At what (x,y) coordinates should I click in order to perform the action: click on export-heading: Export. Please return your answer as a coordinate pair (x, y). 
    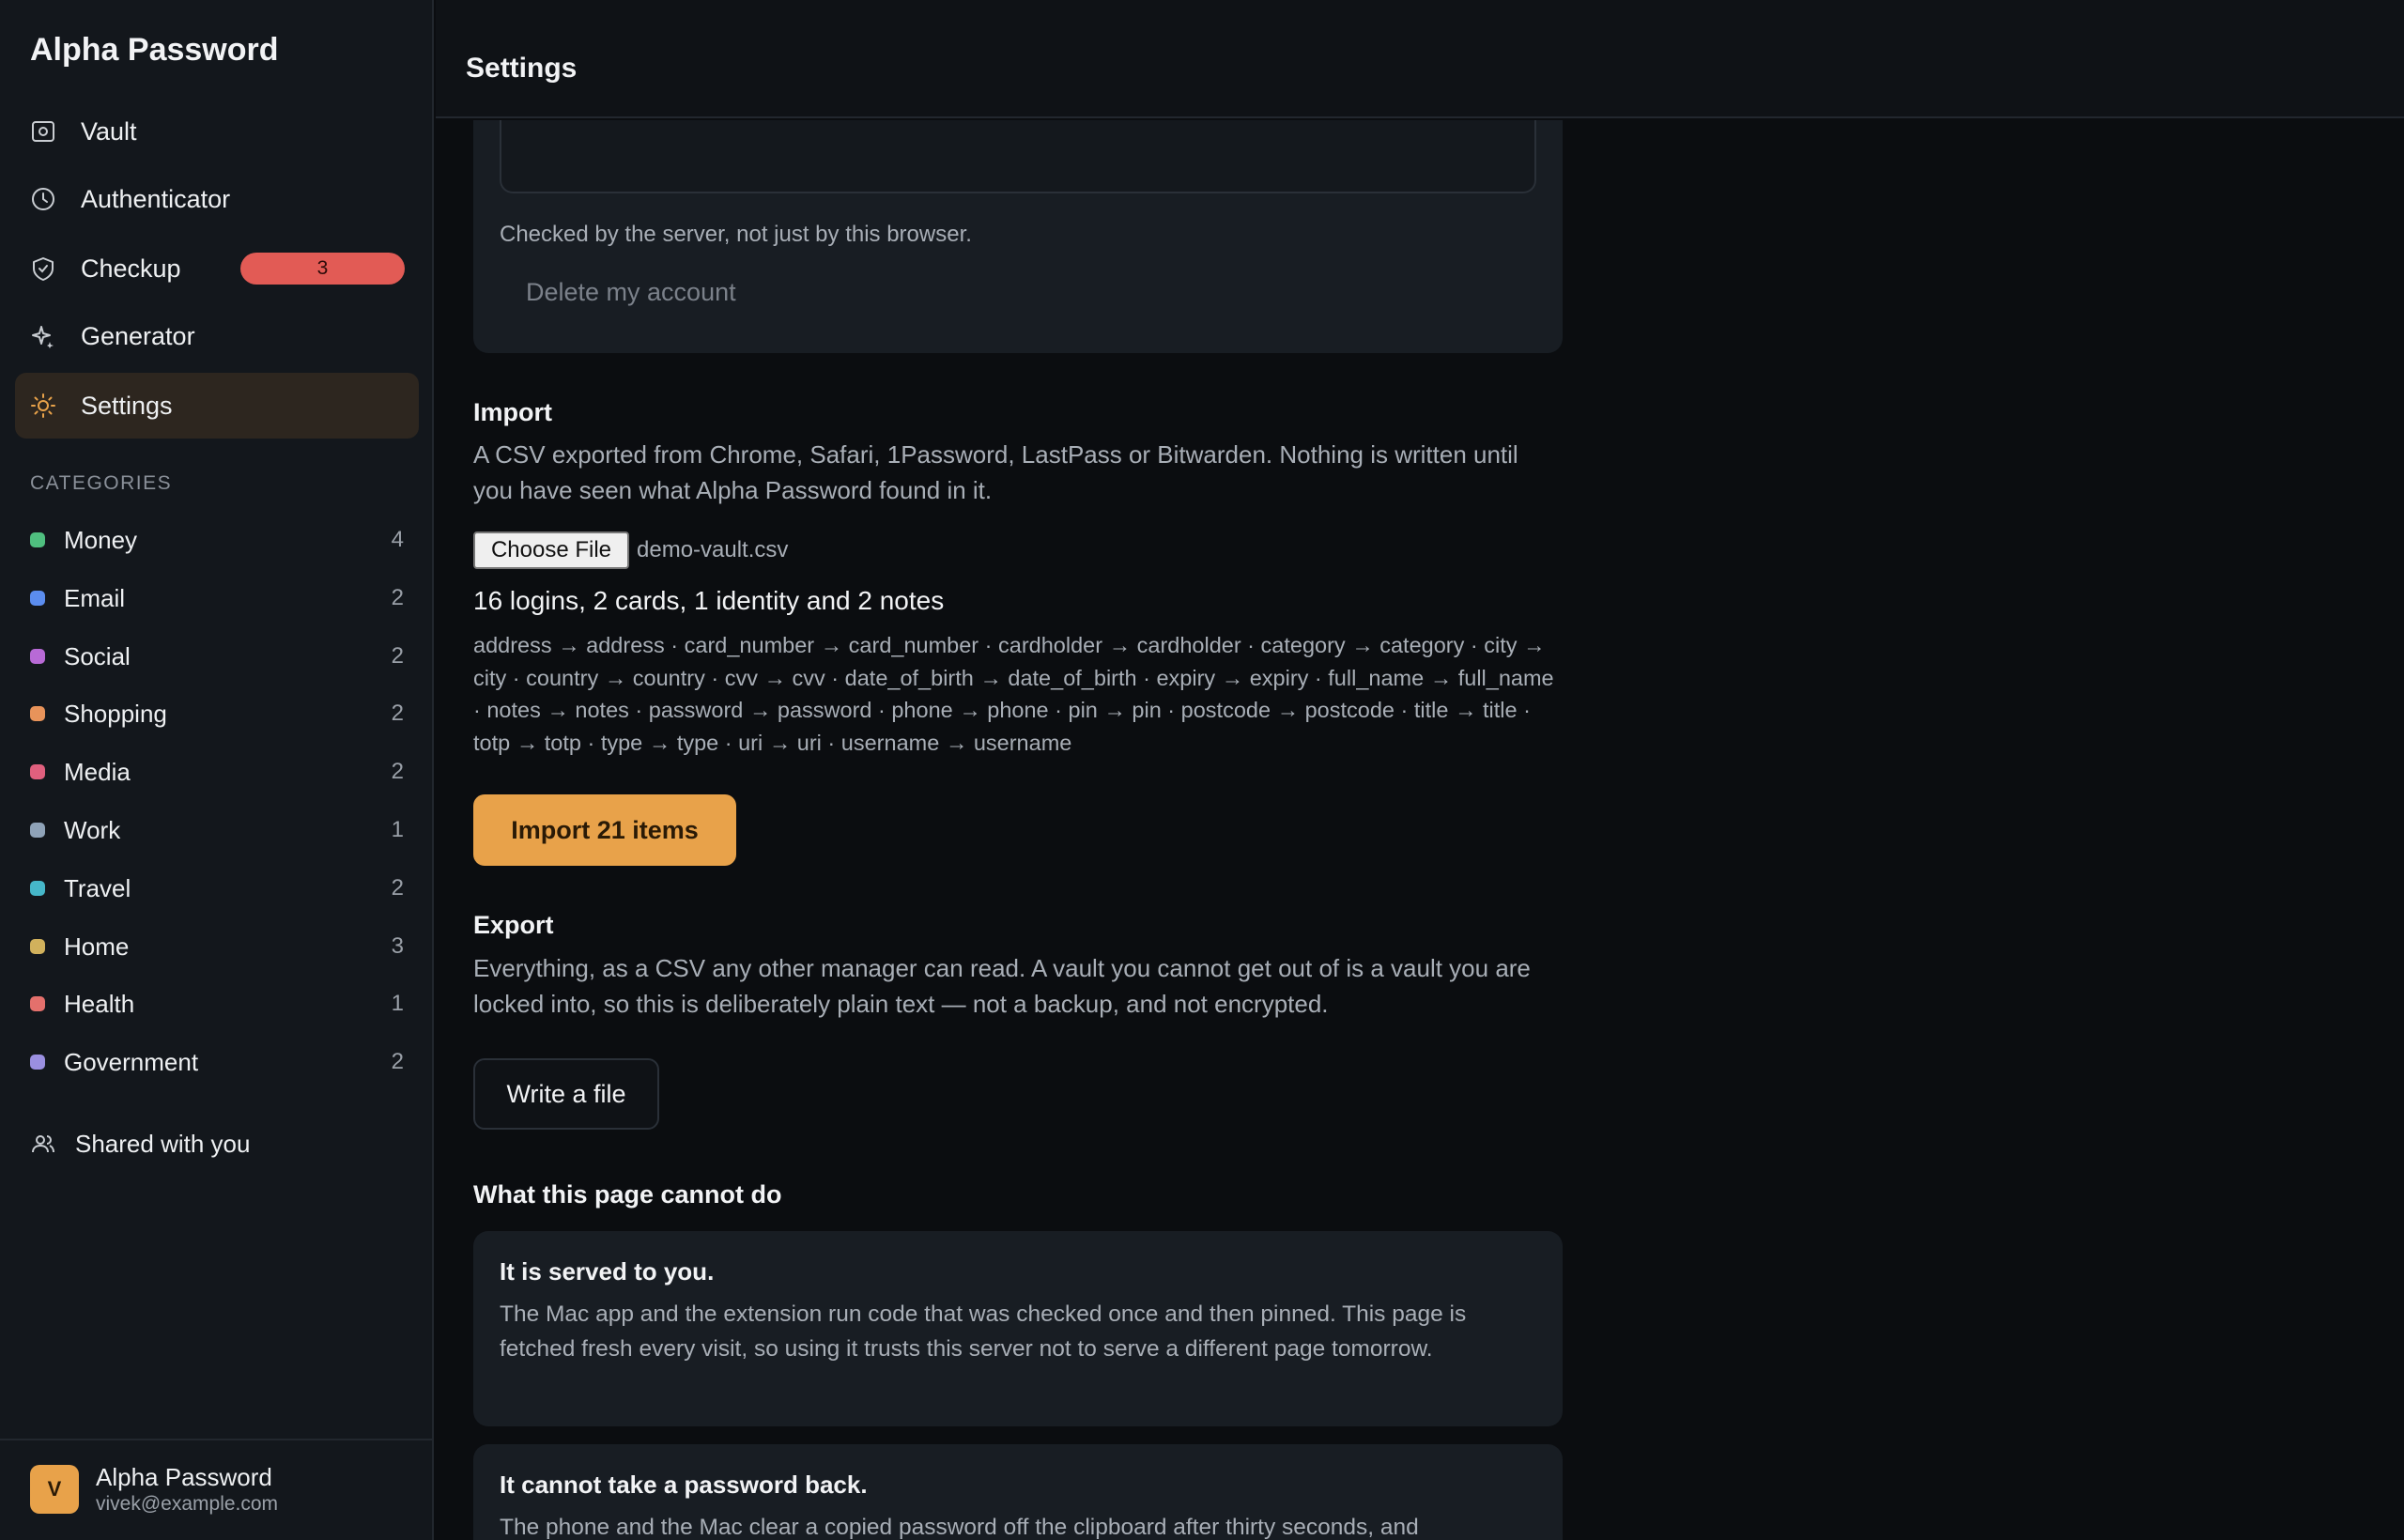
    Looking at the image, I should click on (513, 925).